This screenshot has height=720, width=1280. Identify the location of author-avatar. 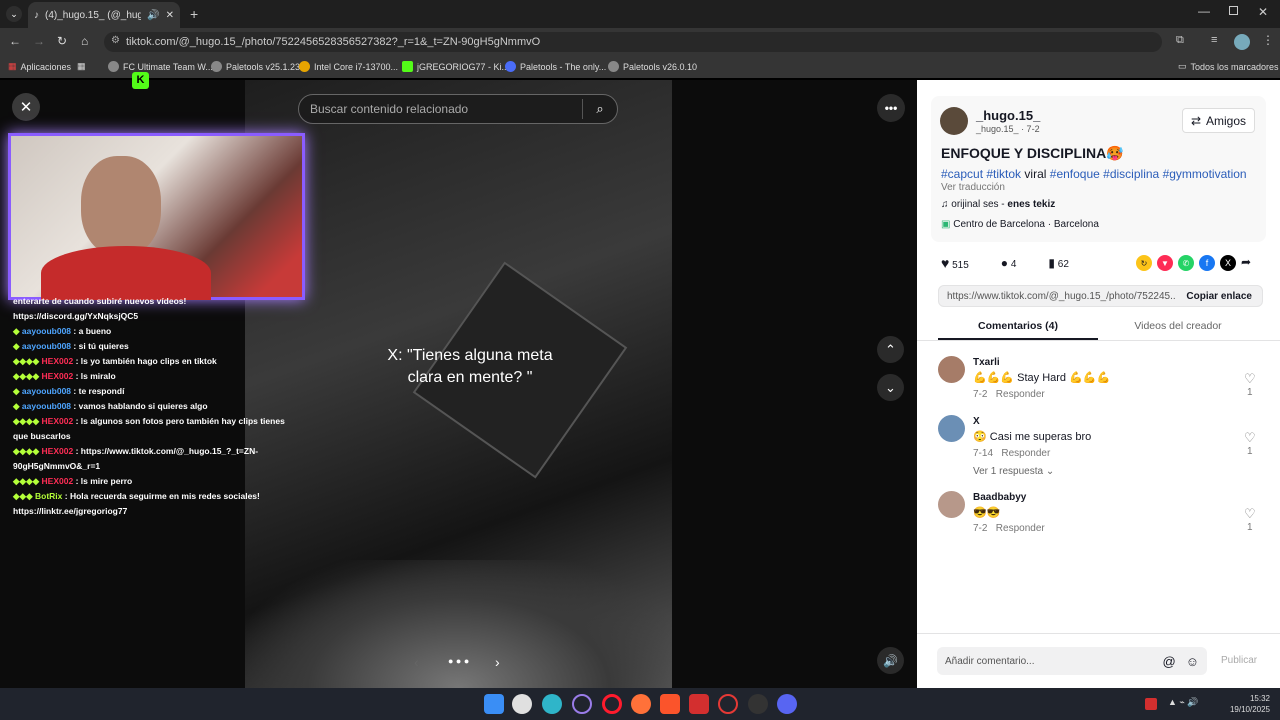
(954, 121).